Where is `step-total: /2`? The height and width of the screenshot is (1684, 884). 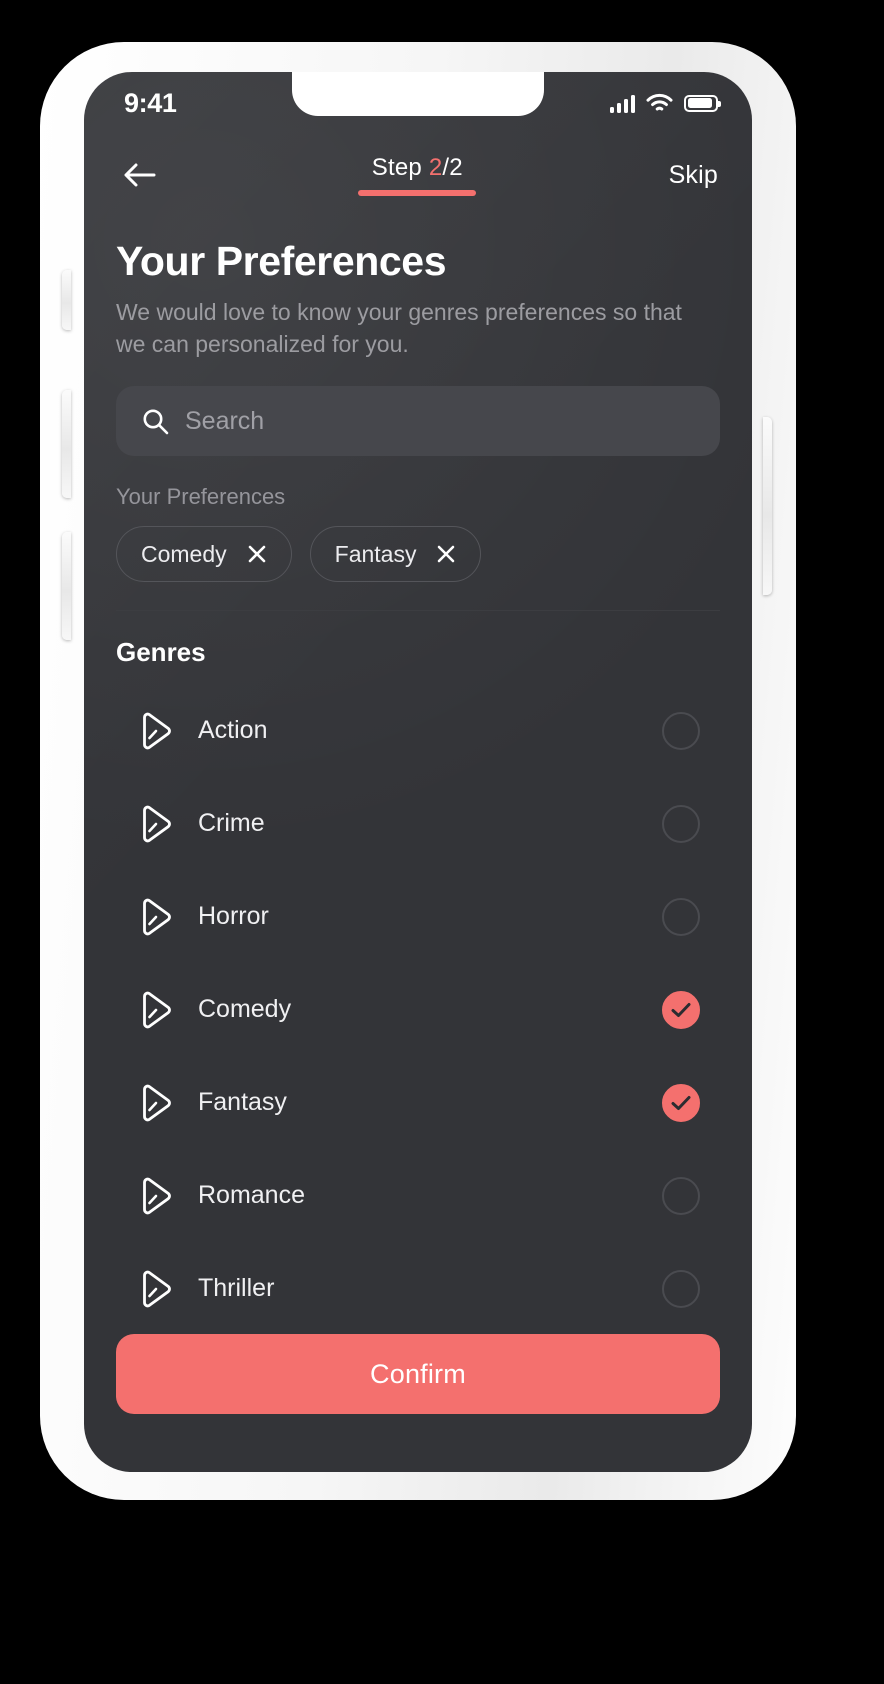
step-total: /2 is located at coordinates (452, 167).